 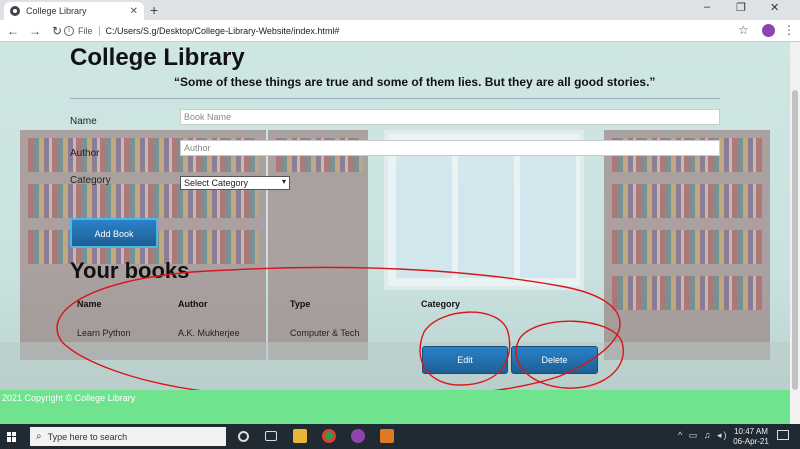 I want to click on back-icon: ←, so click(x=13, y=31).